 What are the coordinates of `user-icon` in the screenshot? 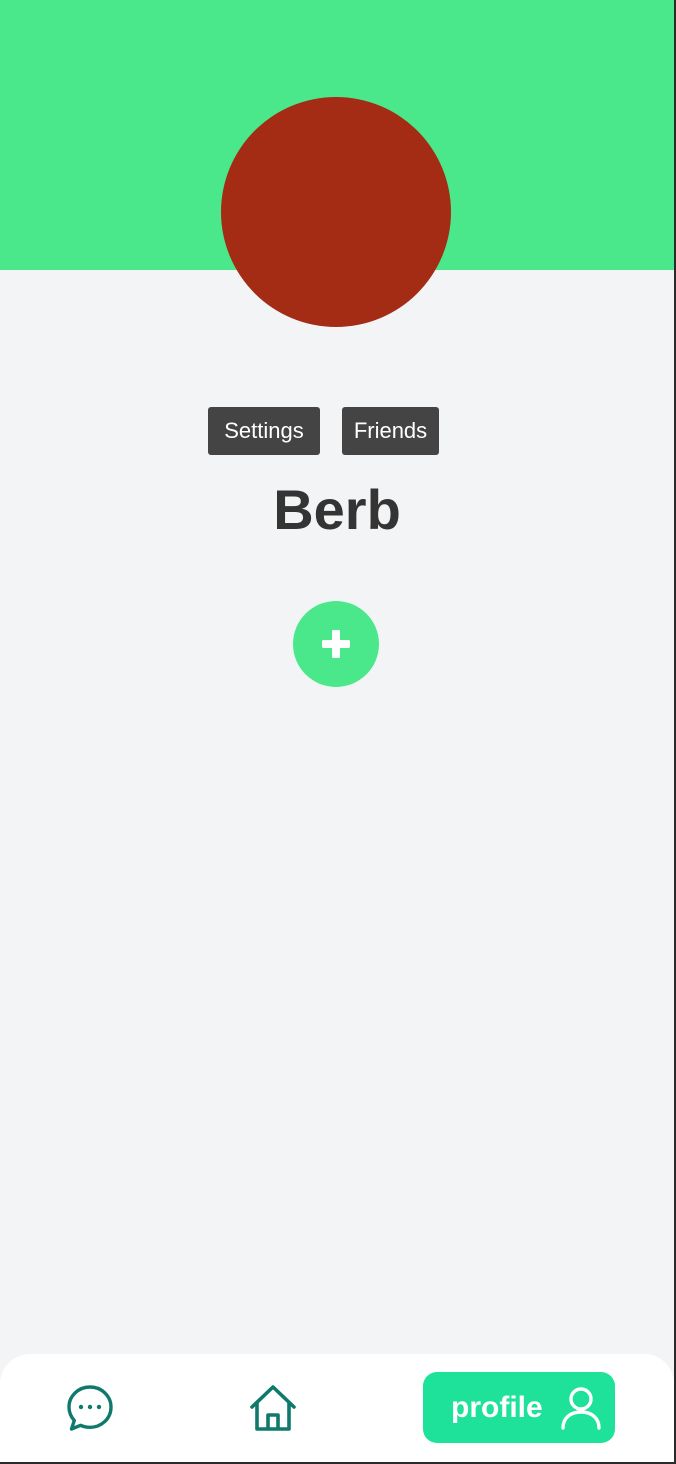 It's located at (581, 1408).